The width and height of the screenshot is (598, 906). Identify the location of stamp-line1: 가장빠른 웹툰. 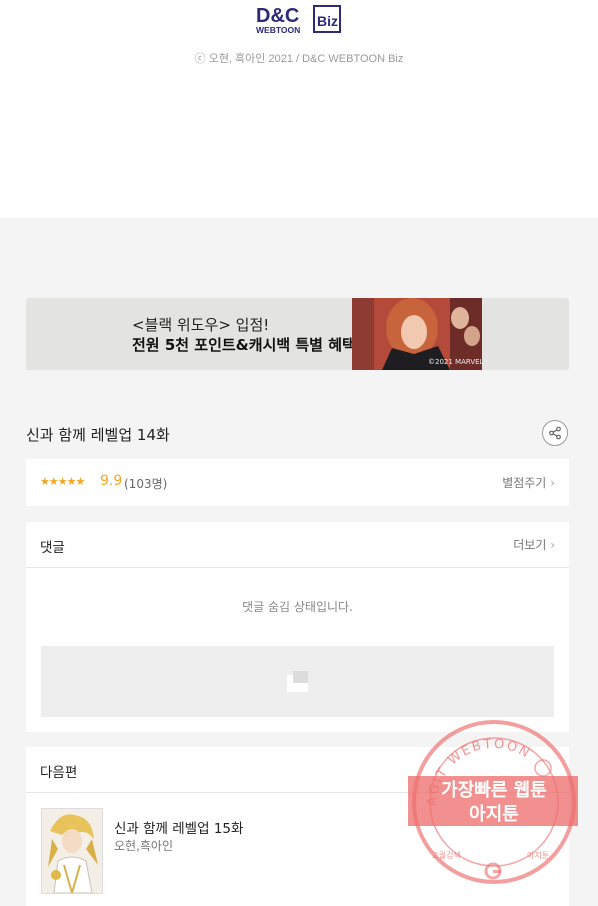
(494, 790).